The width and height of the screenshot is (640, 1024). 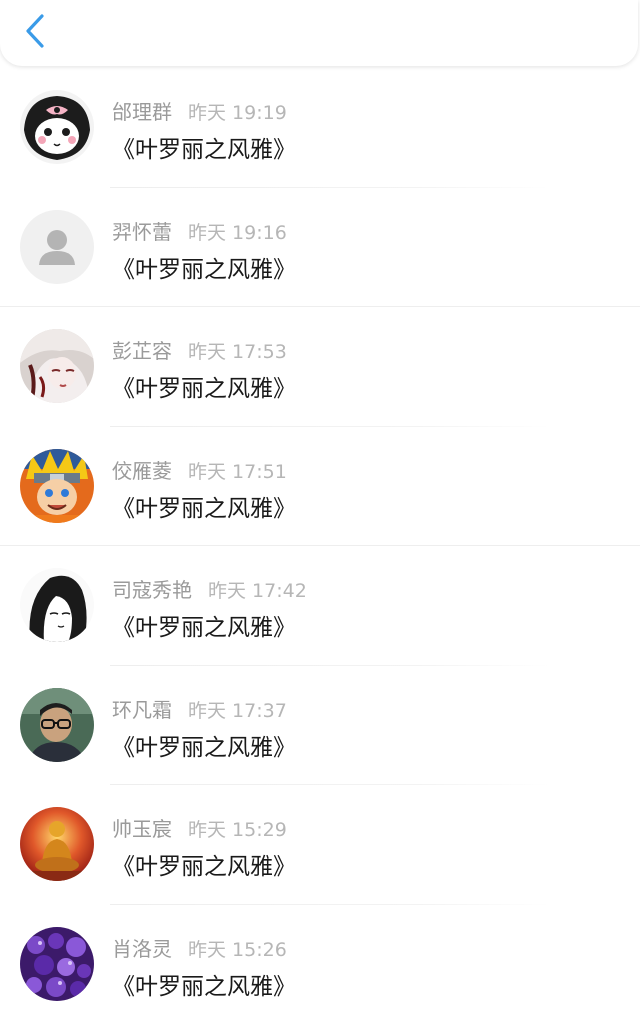 I want to click on message-meta: 佼雁菱昨天 17:51, so click(x=199, y=469).